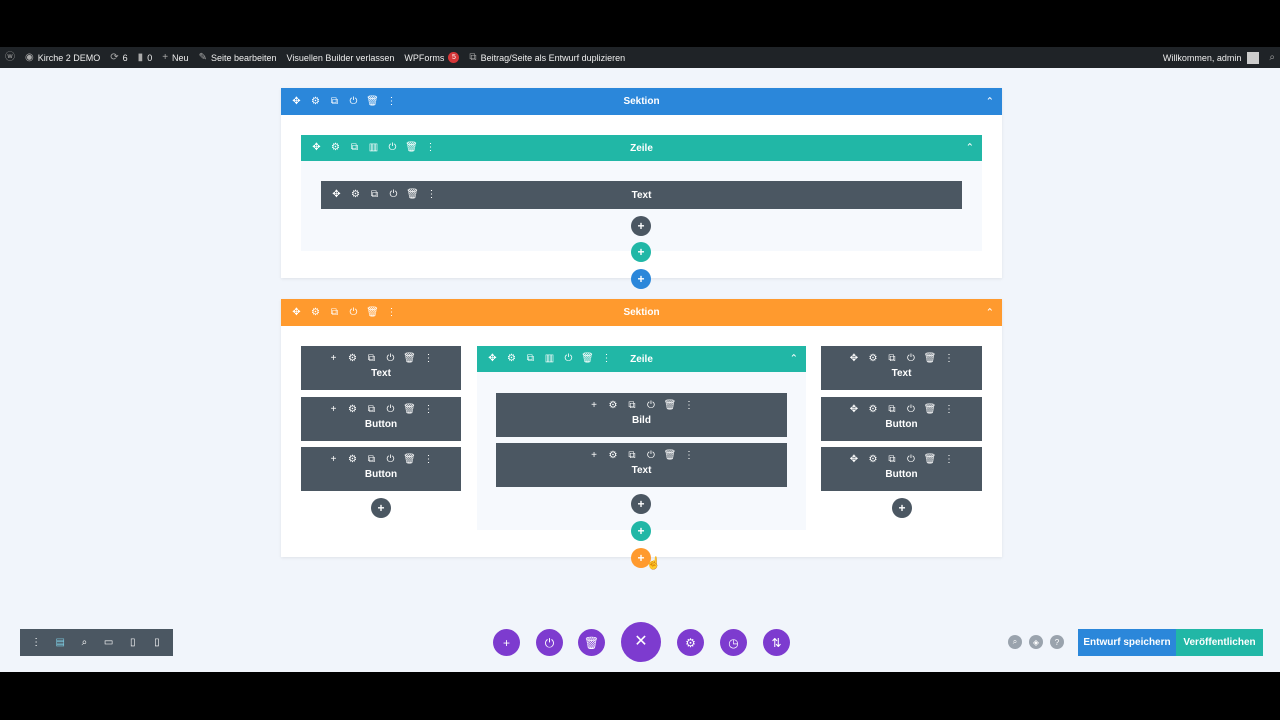 The width and height of the screenshot is (1280, 720). I want to click on new-content-link: + Neu, so click(175, 57).